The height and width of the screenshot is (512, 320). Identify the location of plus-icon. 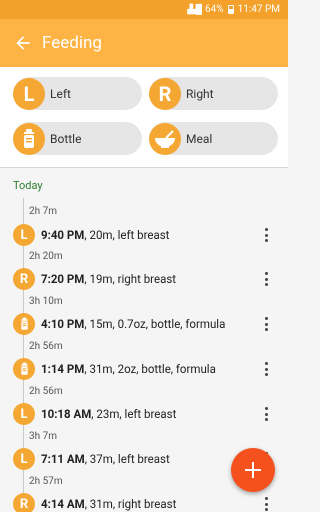
(253, 470).